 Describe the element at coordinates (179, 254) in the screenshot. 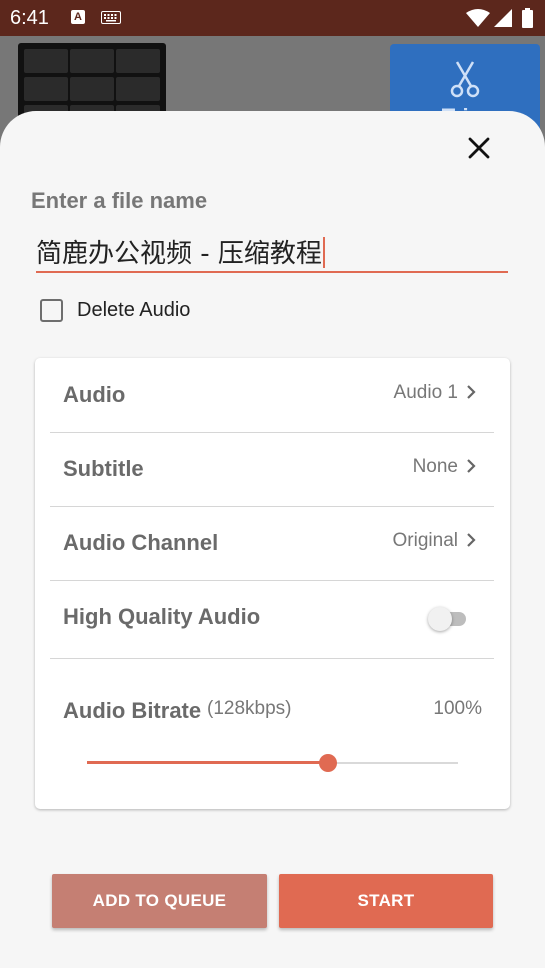

I see `file-name-value: 简鹿办公视频 - 压缩教程` at that location.